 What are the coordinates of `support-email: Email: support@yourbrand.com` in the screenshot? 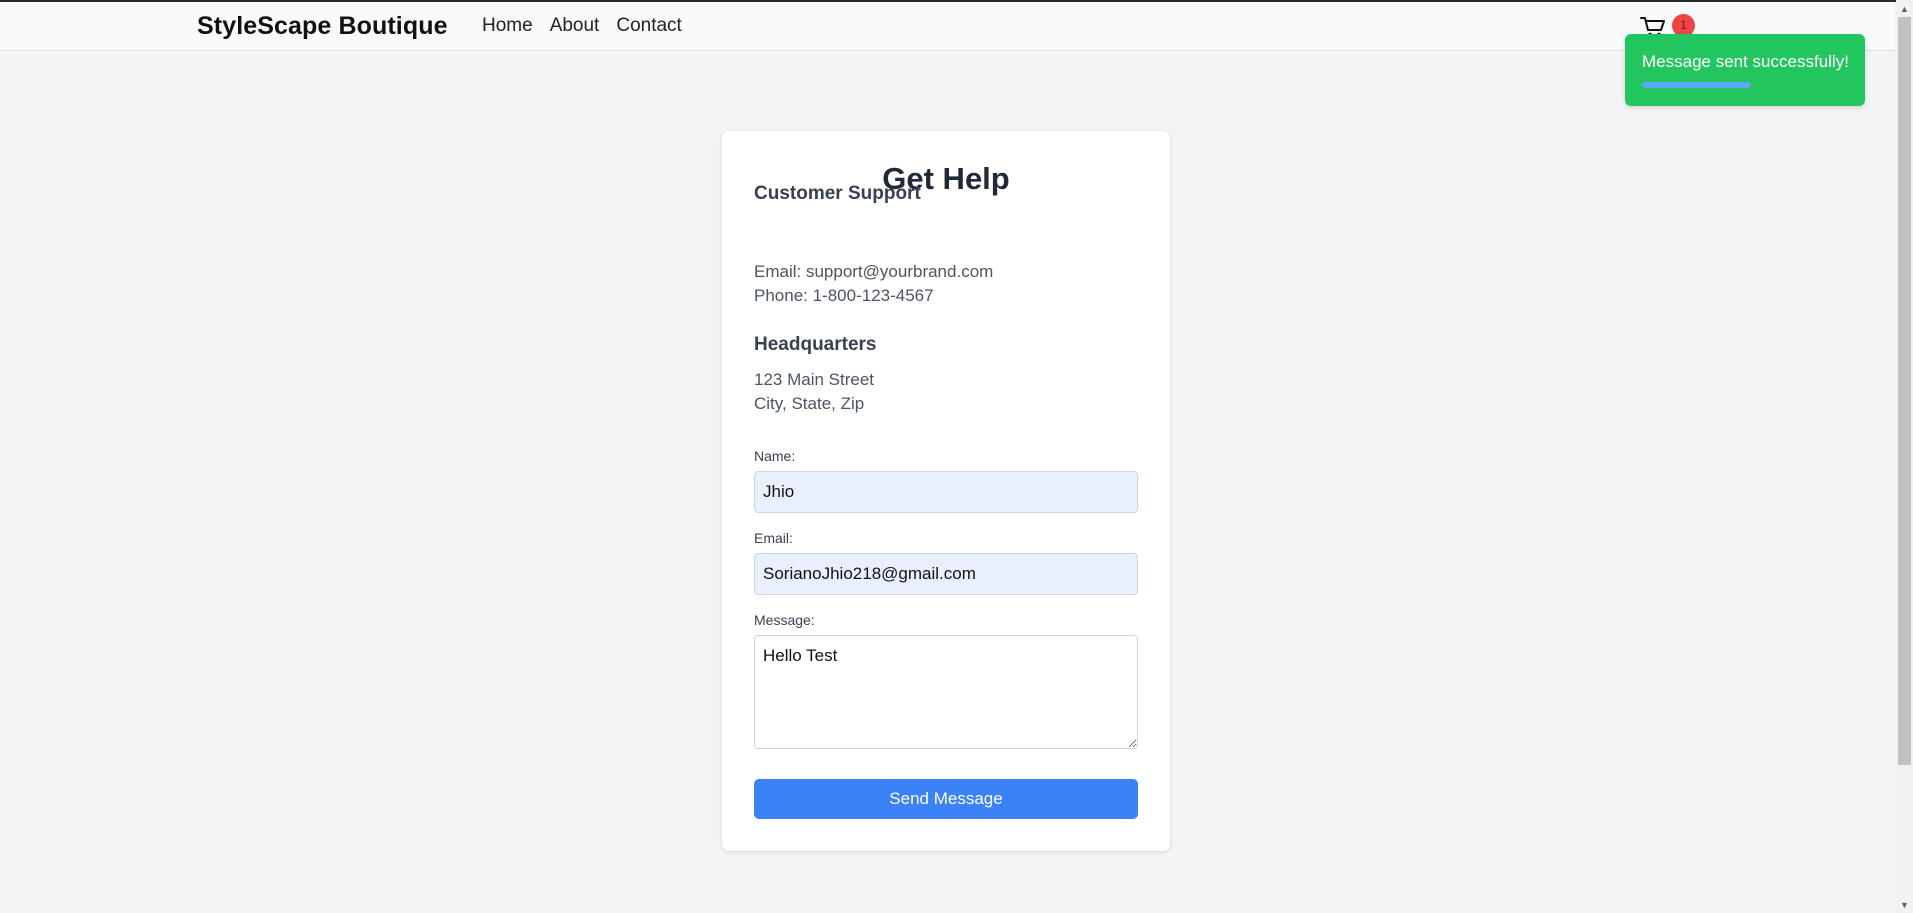 It's located at (874, 271).